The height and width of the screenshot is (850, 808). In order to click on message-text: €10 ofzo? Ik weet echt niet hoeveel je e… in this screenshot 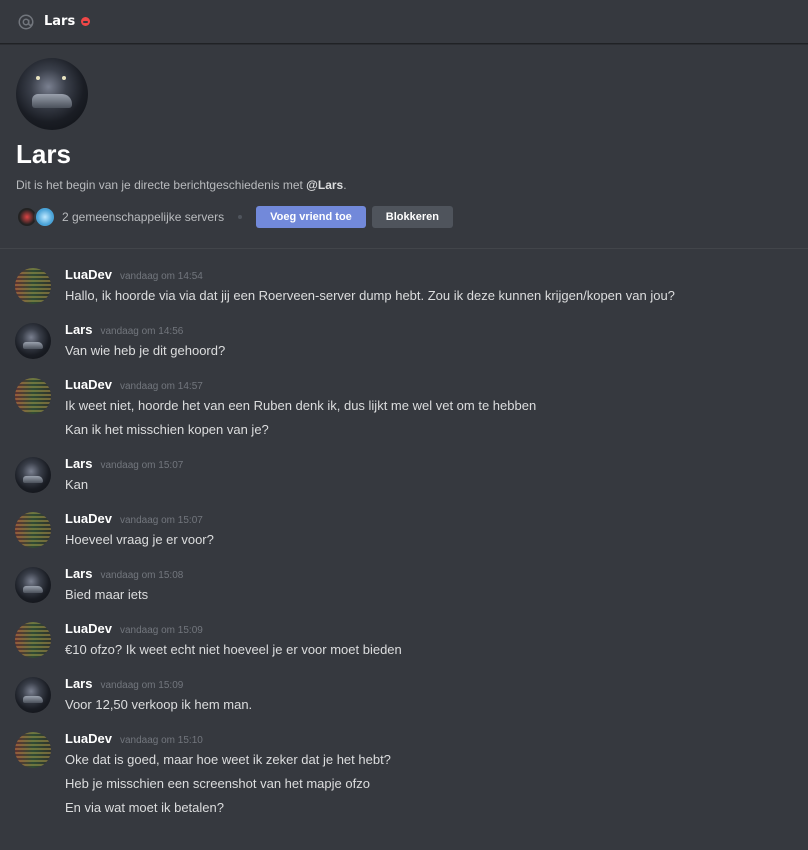, I will do `click(233, 649)`.